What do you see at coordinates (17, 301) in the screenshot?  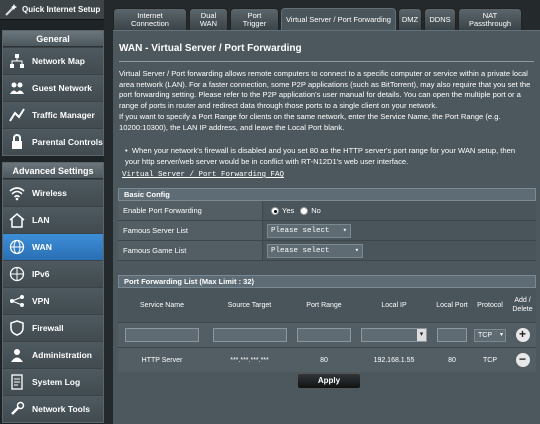 I see `vpn-icon` at bounding box center [17, 301].